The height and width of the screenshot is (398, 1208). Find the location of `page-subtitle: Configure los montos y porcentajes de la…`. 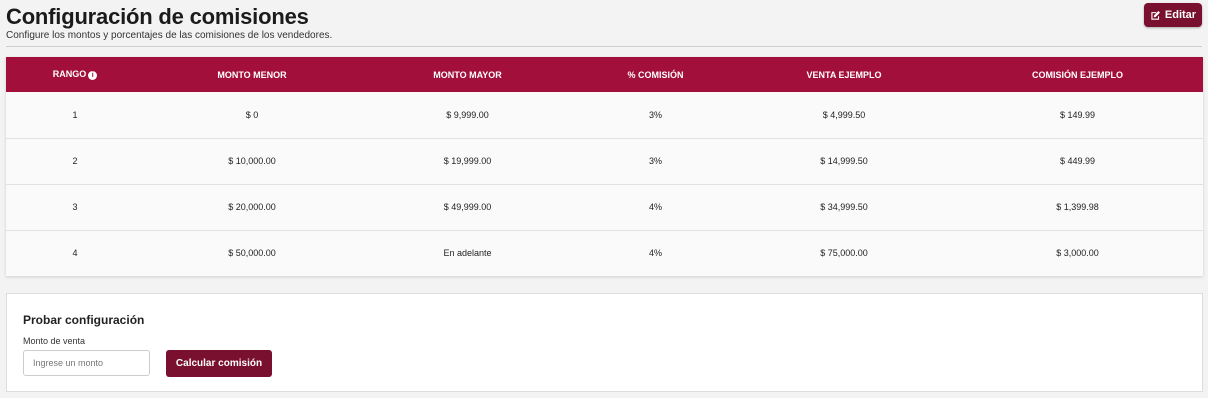

page-subtitle: Configure los montos y porcentajes de la… is located at coordinates (169, 35).